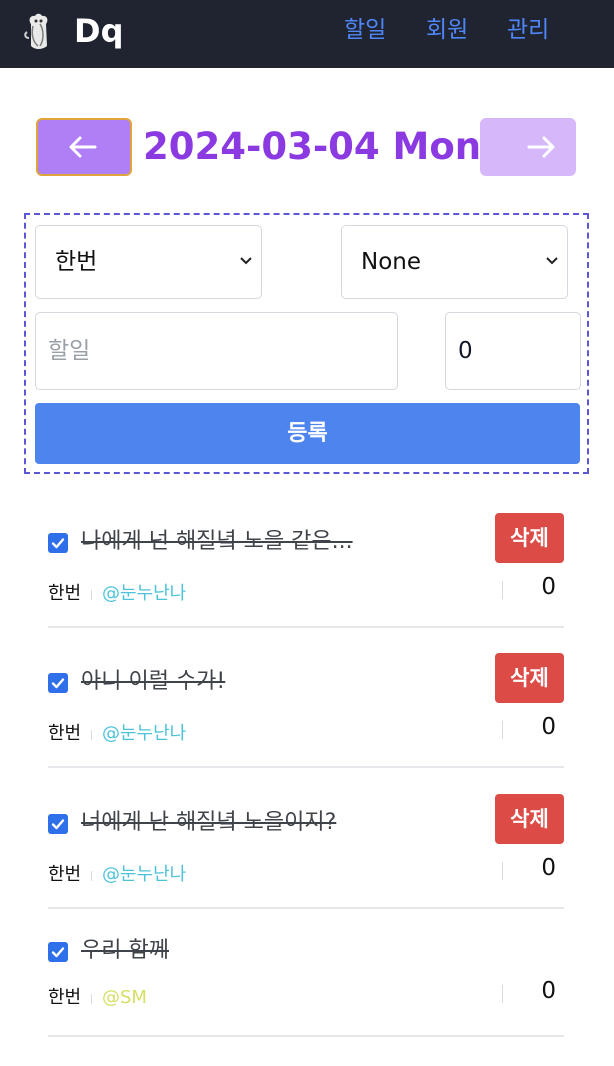 This screenshot has height=1066, width=614. I want to click on todo-title: 아니 이럴 수가!, so click(153, 682).